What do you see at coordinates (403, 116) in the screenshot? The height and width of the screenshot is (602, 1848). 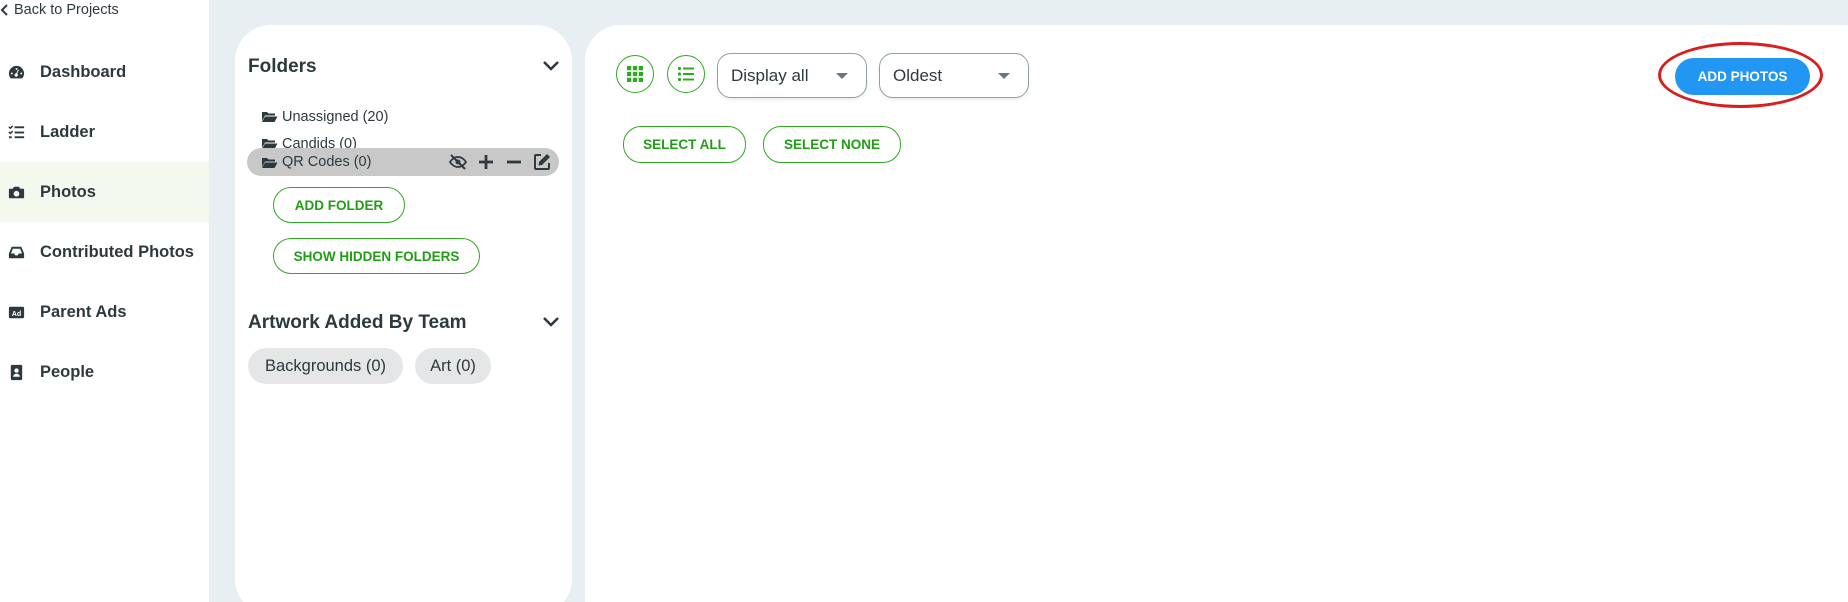 I see `folder-item-unassigned: Unassigned (20)` at bounding box center [403, 116].